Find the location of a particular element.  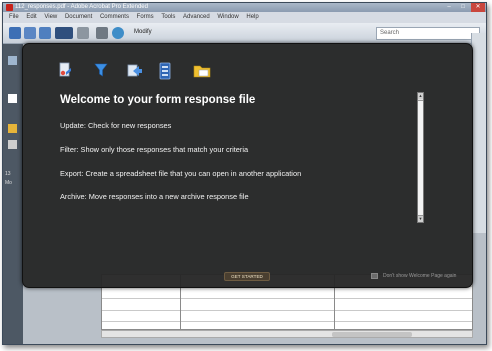

toolbar: Modify Search is located at coordinates (244, 33).